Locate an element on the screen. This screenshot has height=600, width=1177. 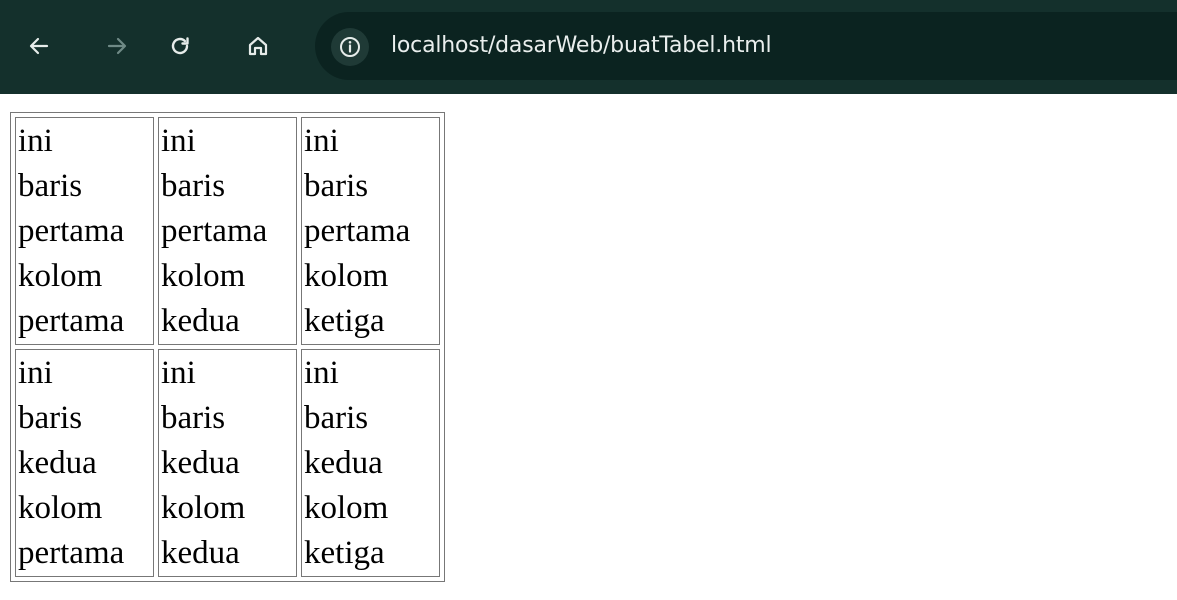
home-icon is located at coordinates (258, 46).